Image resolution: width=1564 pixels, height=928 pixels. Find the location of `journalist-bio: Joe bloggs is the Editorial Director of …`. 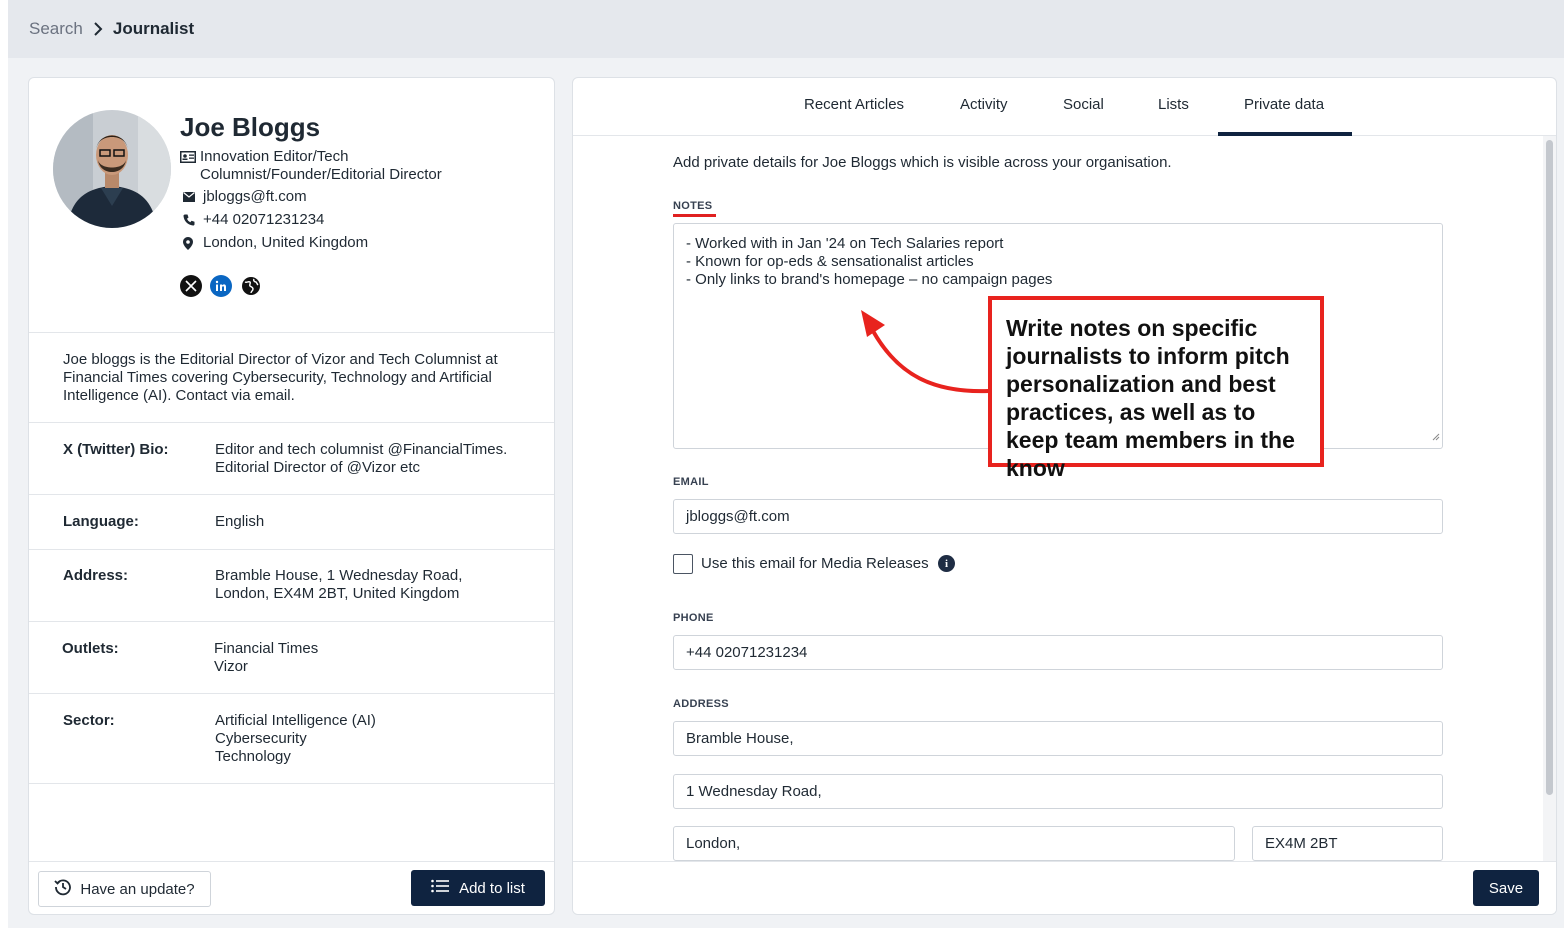

journalist-bio: Joe bloggs is the Editorial Director of … is located at coordinates (280, 377).